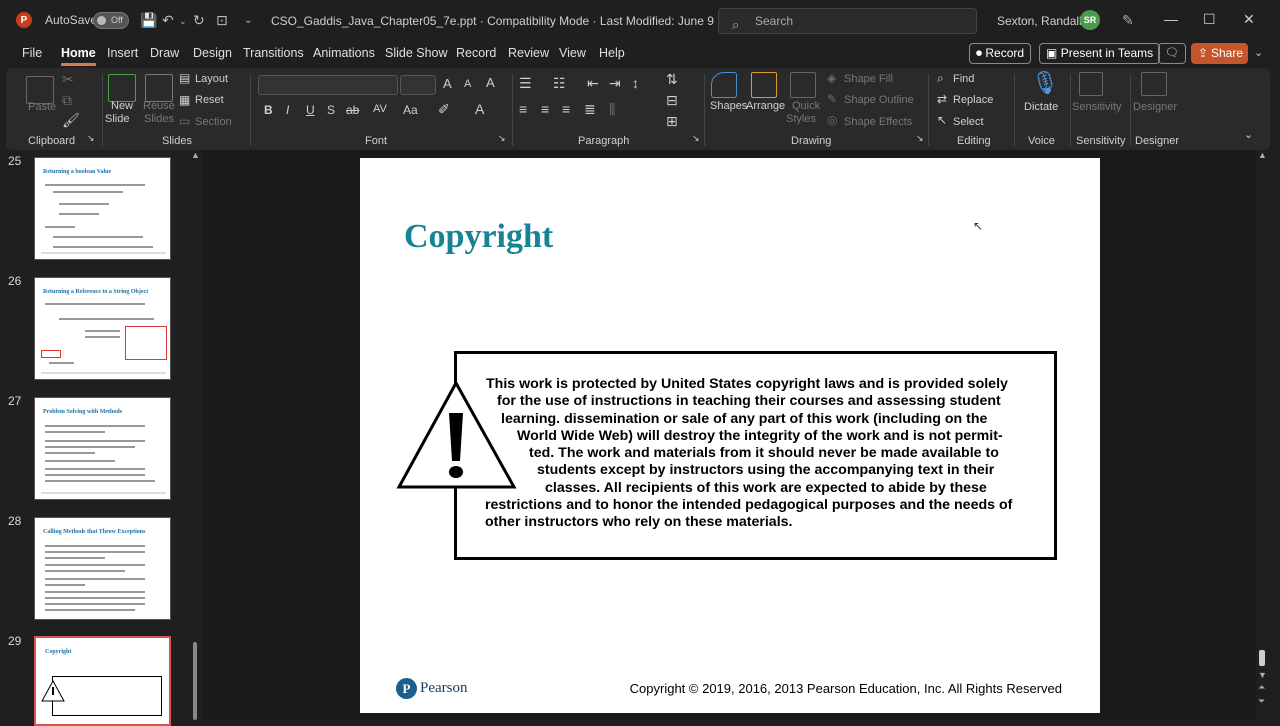 This screenshot has height=726, width=1280. What do you see at coordinates (1154, 84) in the screenshot?
I see `designer-icon` at bounding box center [1154, 84].